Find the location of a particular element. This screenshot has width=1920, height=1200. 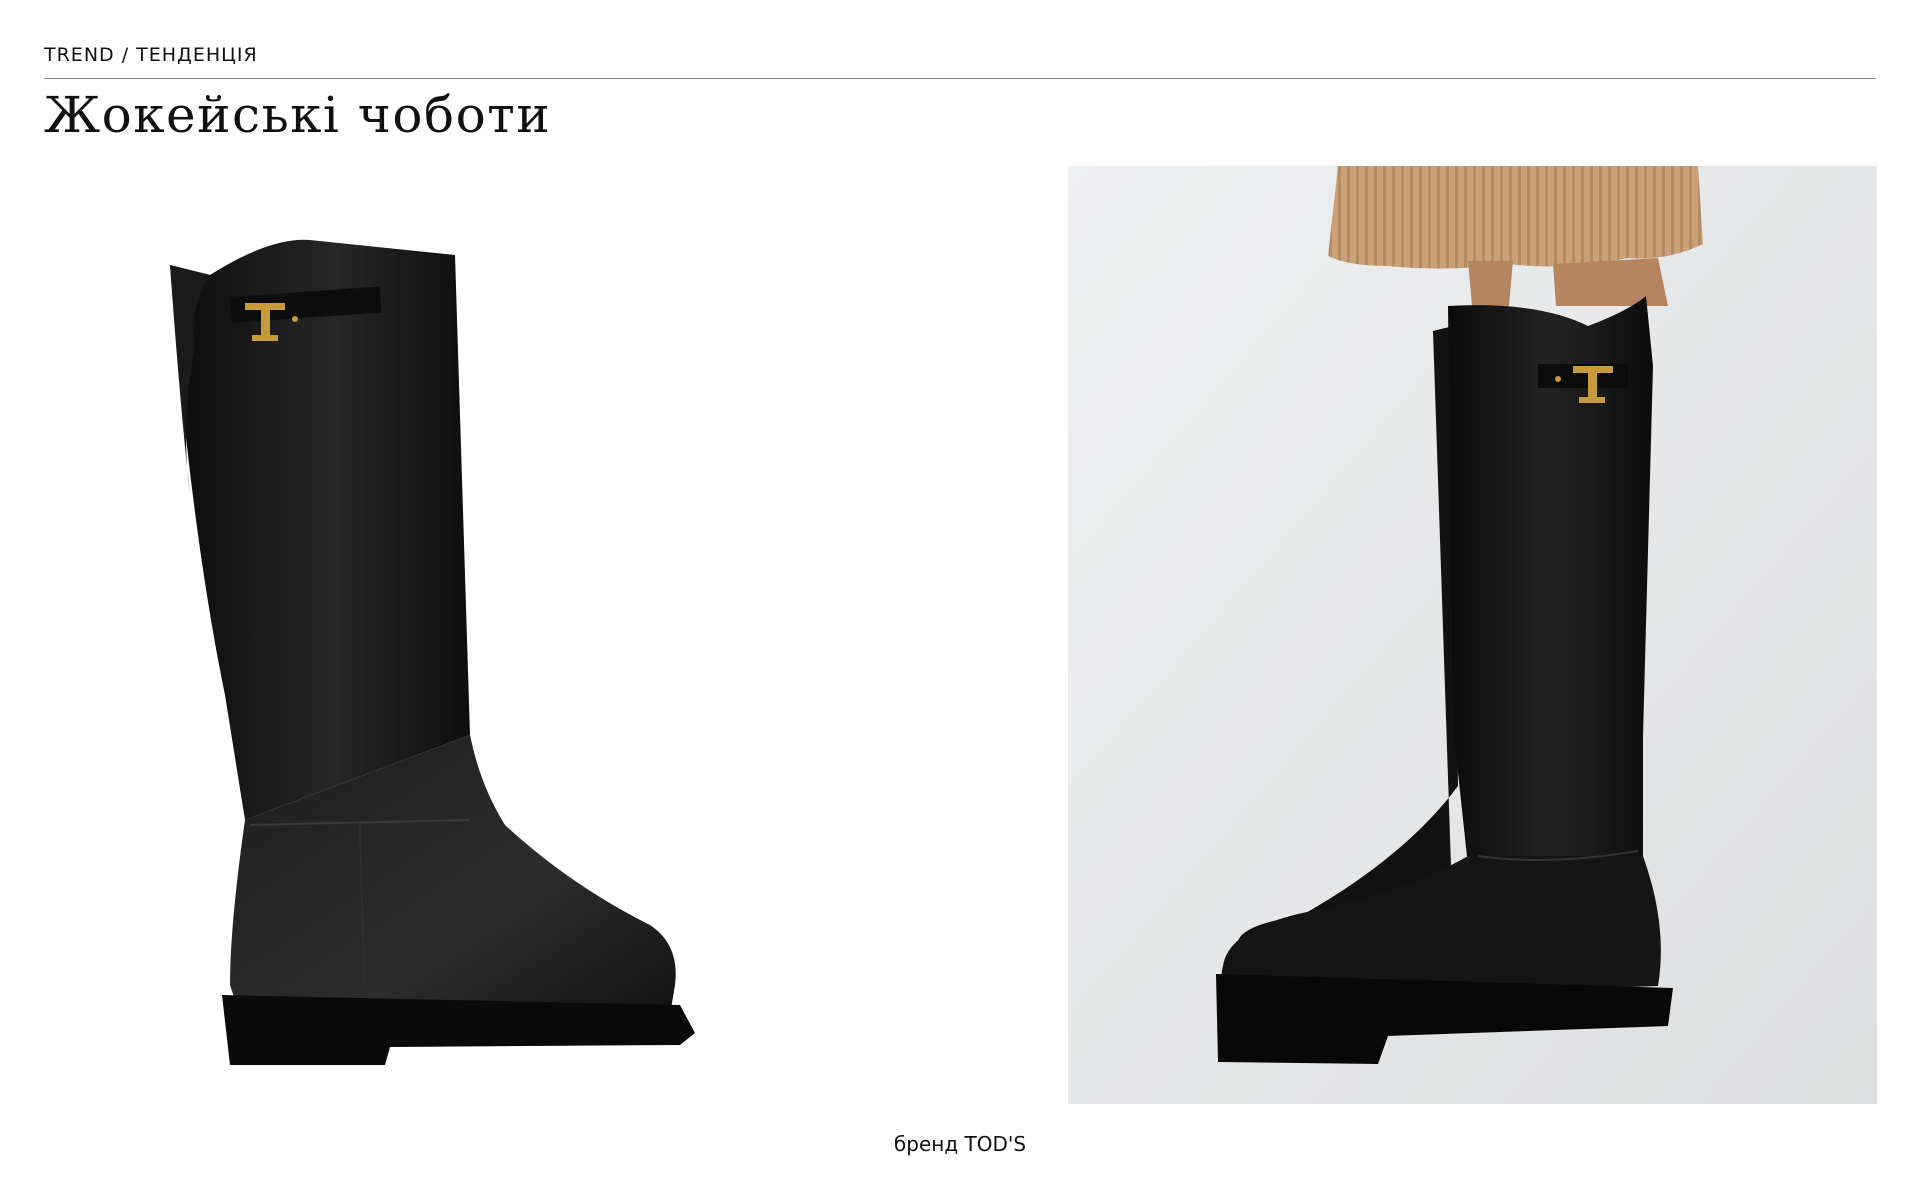

brand-caption: бренд TOD'S is located at coordinates (960, 1144).